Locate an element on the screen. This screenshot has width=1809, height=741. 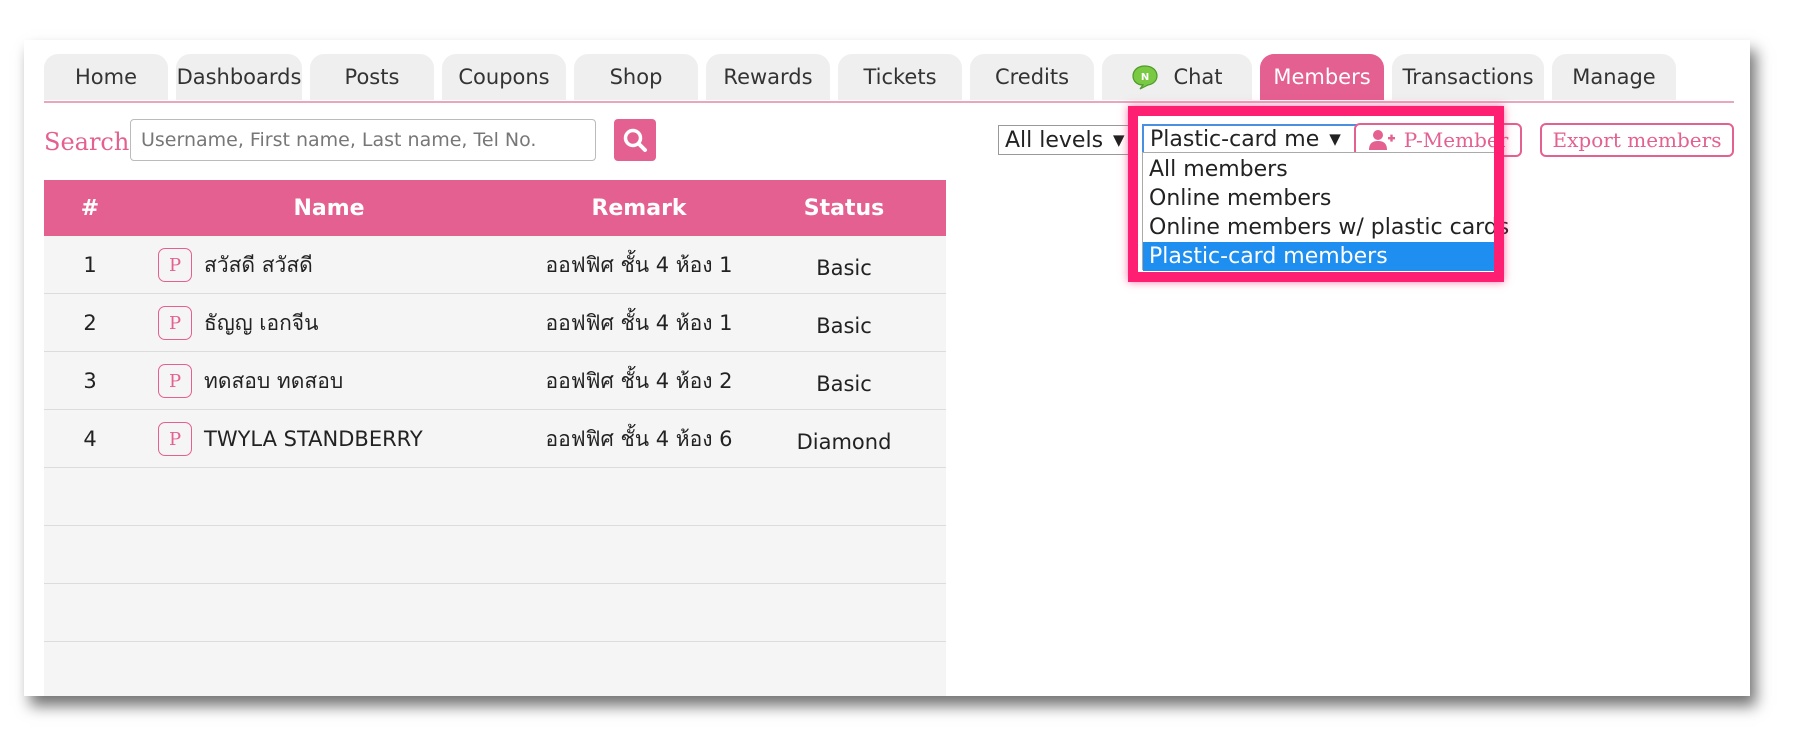
tab-home: Home is located at coordinates (106, 77).